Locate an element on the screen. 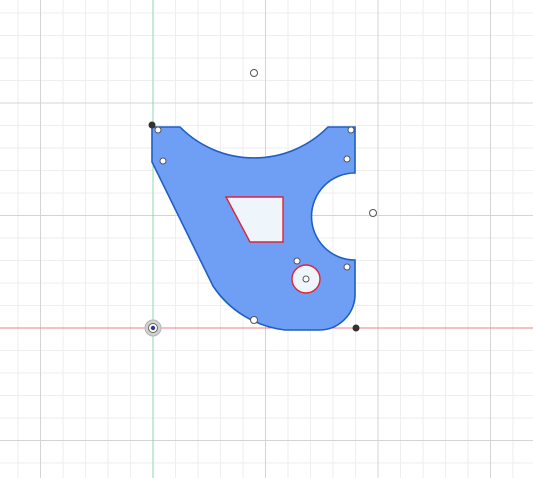  circle-center-point is located at coordinates (306, 279).